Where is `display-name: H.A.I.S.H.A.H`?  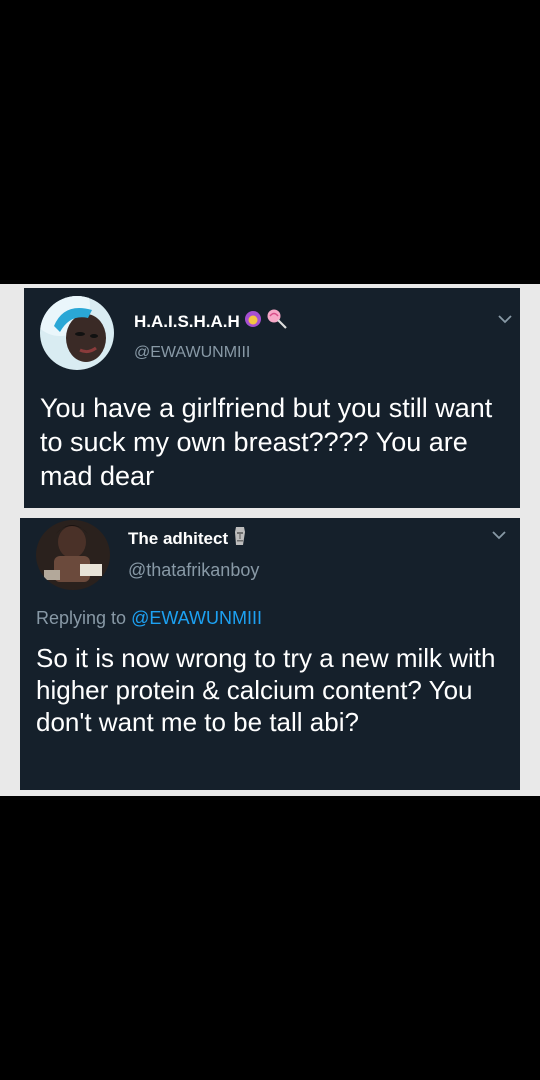 display-name: H.A.I.S.H.A.H is located at coordinates (211, 321).